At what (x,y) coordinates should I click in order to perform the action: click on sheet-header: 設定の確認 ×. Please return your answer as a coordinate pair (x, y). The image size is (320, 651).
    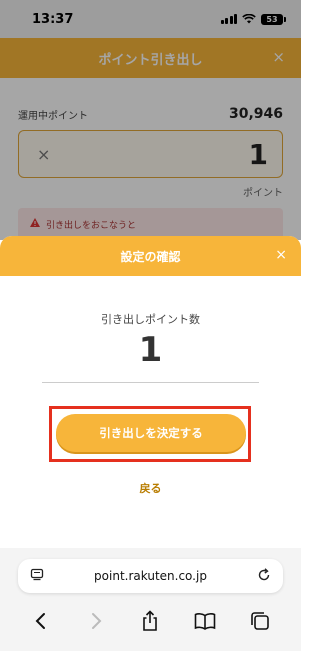
    Looking at the image, I should click on (150, 256).